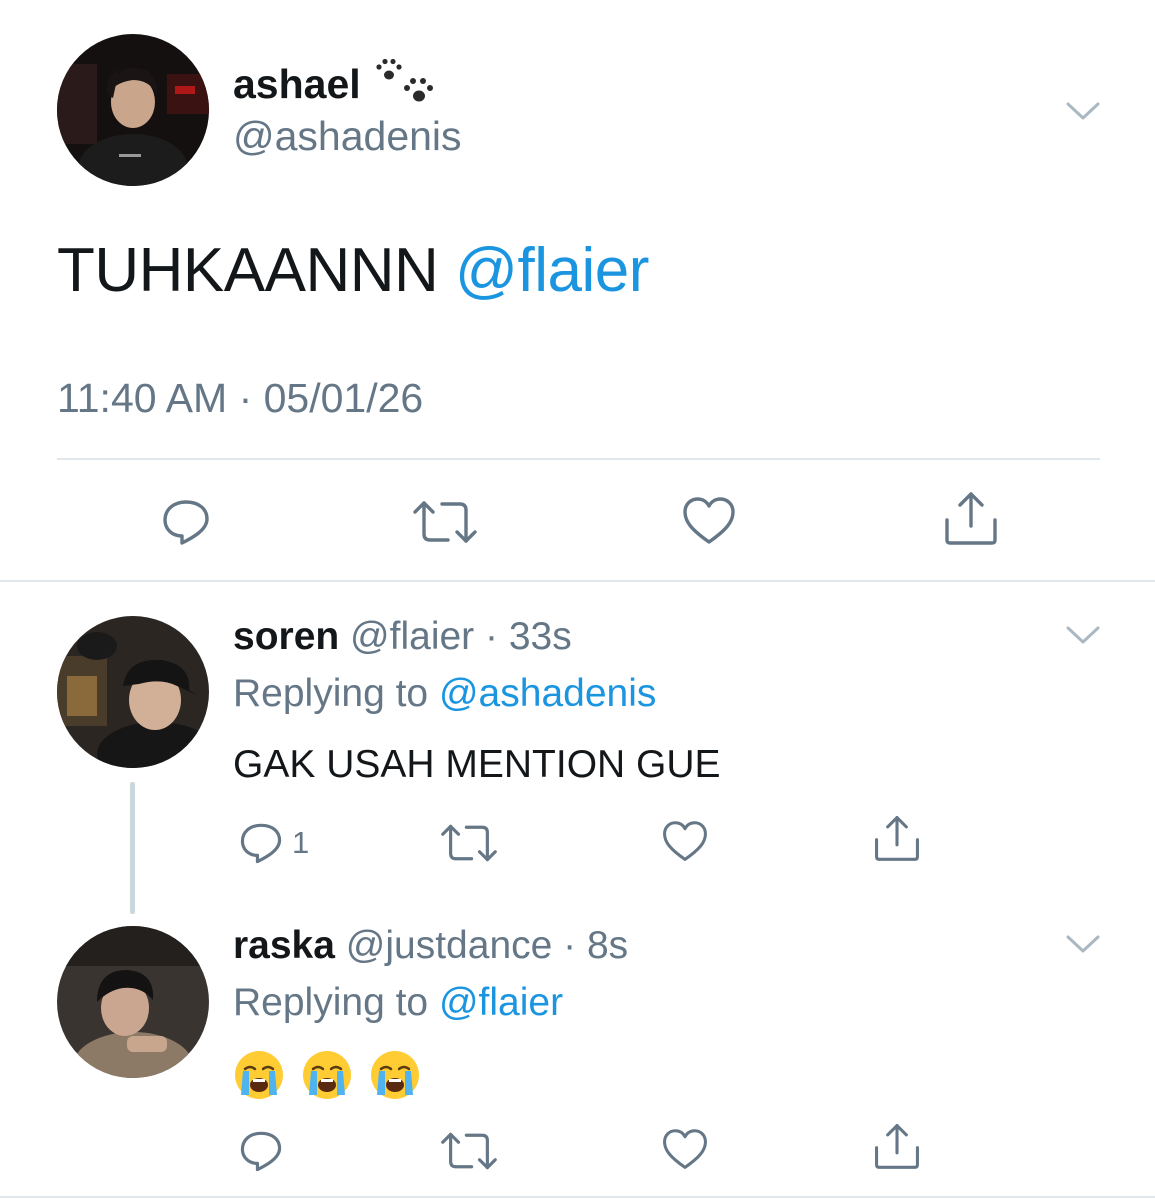 This screenshot has width=1155, height=1200. Describe the element at coordinates (347, 136) in the screenshot. I see `author-handle: @ashadenis` at that location.